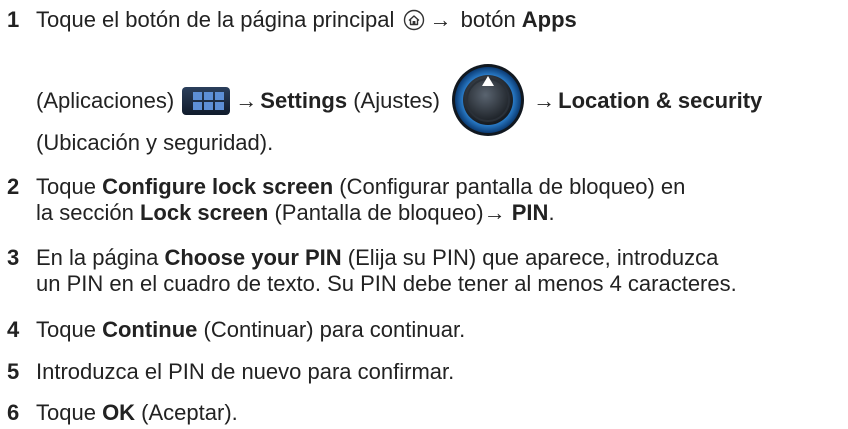 Image resolution: width=848 pixels, height=429 pixels. I want to click on home-icon, so click(414, 20).